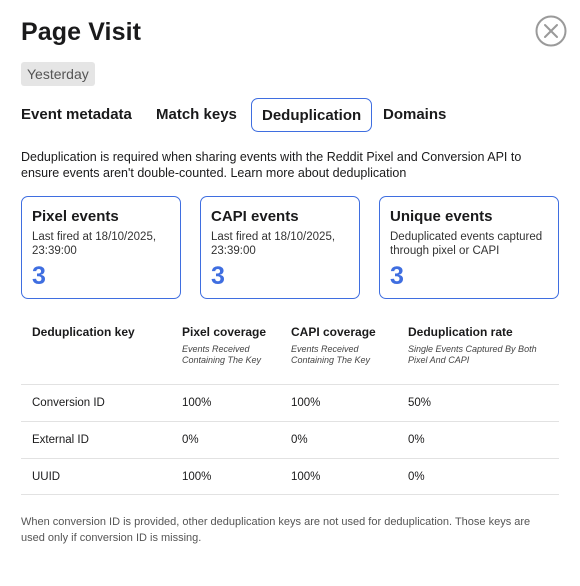 The width and height of the screenshot is (580, 586). Describe the element at coordinates (58, 74) in the screenshot. I see `date-badge: Yesterday` at that location.